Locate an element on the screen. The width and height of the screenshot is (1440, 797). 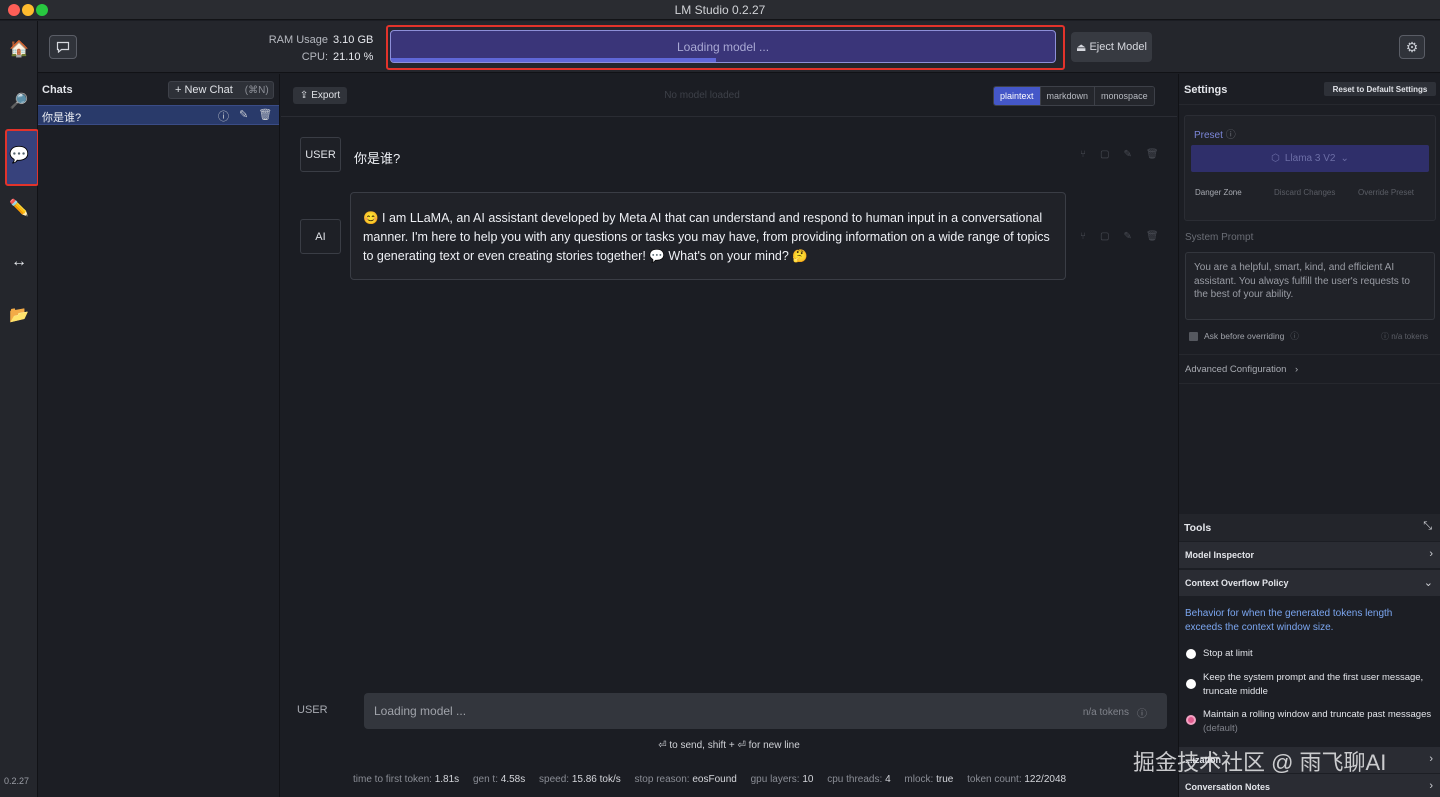
tools-header: Tools ⤡ is located at coordinates (1309, 527).